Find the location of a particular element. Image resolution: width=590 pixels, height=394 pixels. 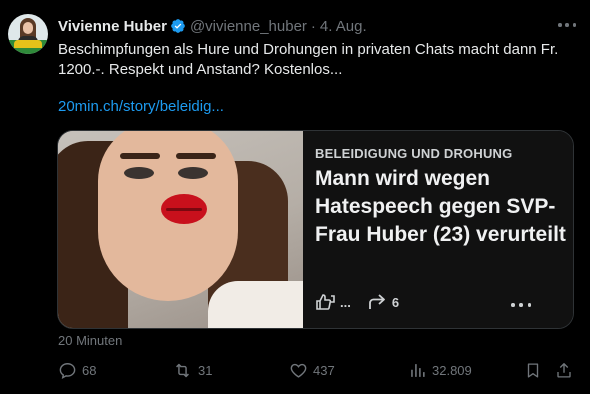

share-icon is located at coordinates (564, 370).